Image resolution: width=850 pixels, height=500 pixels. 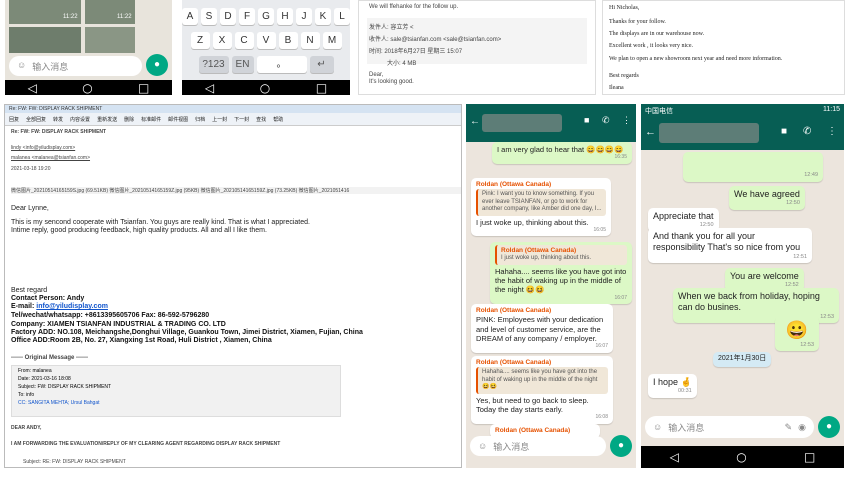 I want to click on keyboard-key: ?123, so click(x=213, y=64).